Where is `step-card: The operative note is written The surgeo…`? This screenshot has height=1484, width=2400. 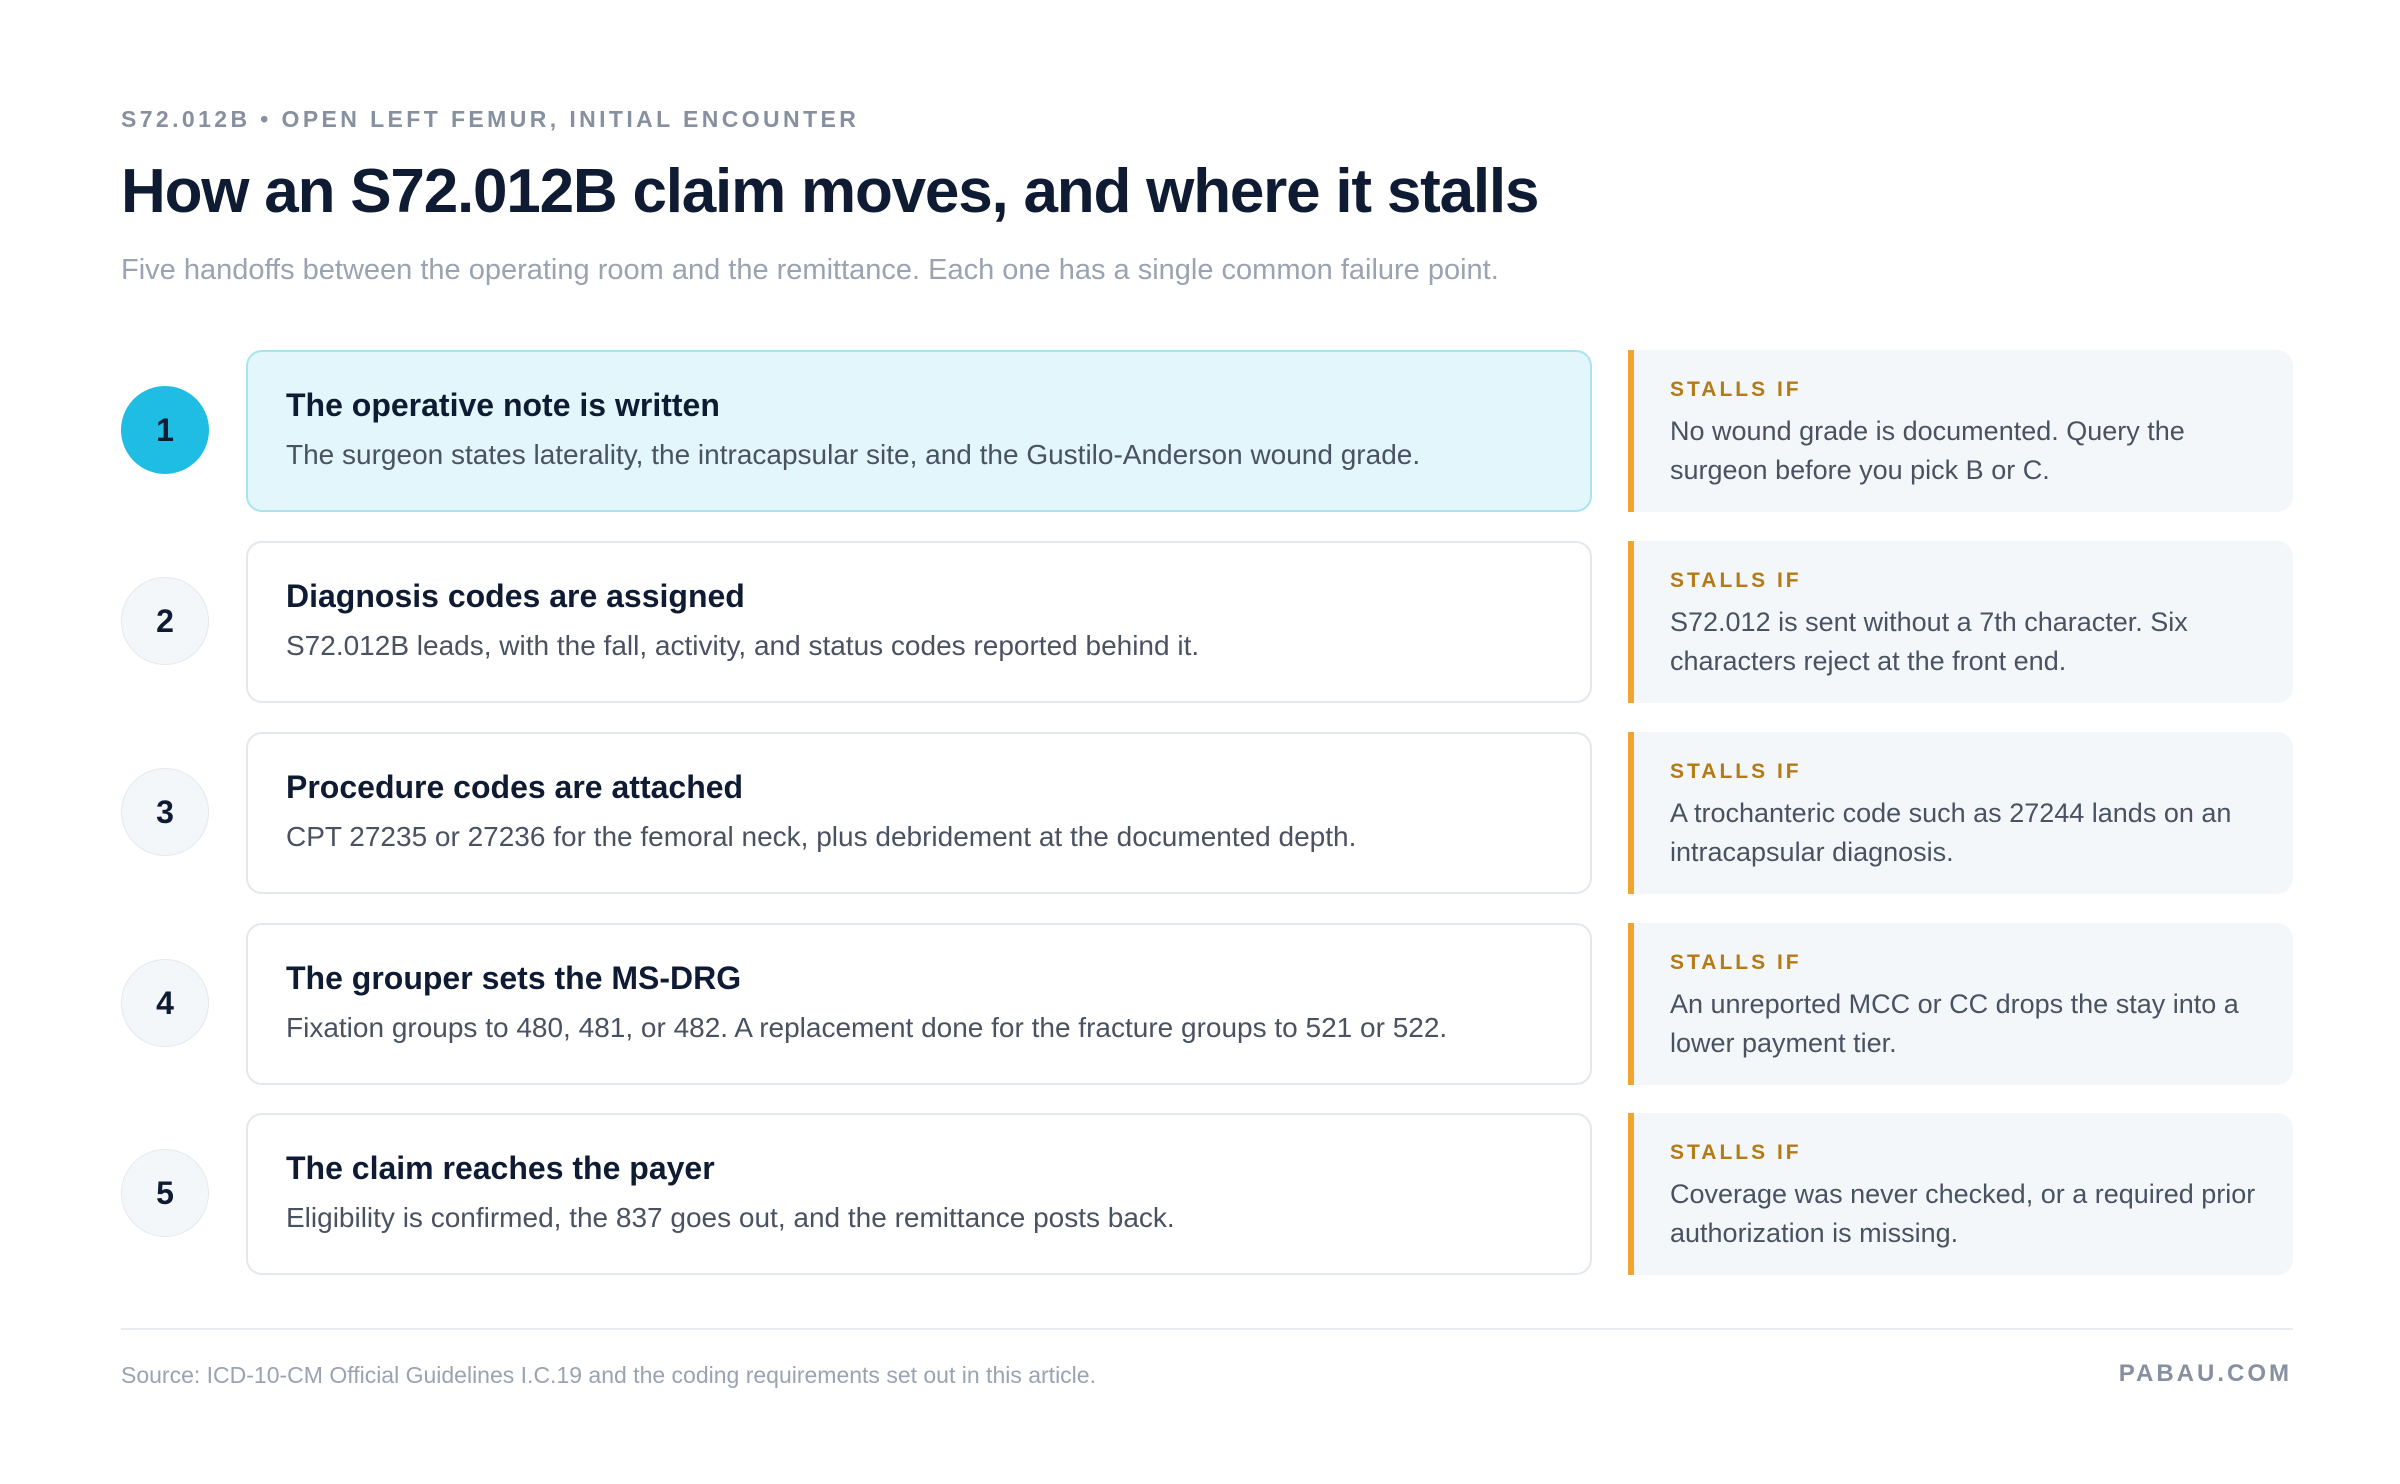 step-card: The operative note is written The surgeo… is located at coordinates (919, 431).